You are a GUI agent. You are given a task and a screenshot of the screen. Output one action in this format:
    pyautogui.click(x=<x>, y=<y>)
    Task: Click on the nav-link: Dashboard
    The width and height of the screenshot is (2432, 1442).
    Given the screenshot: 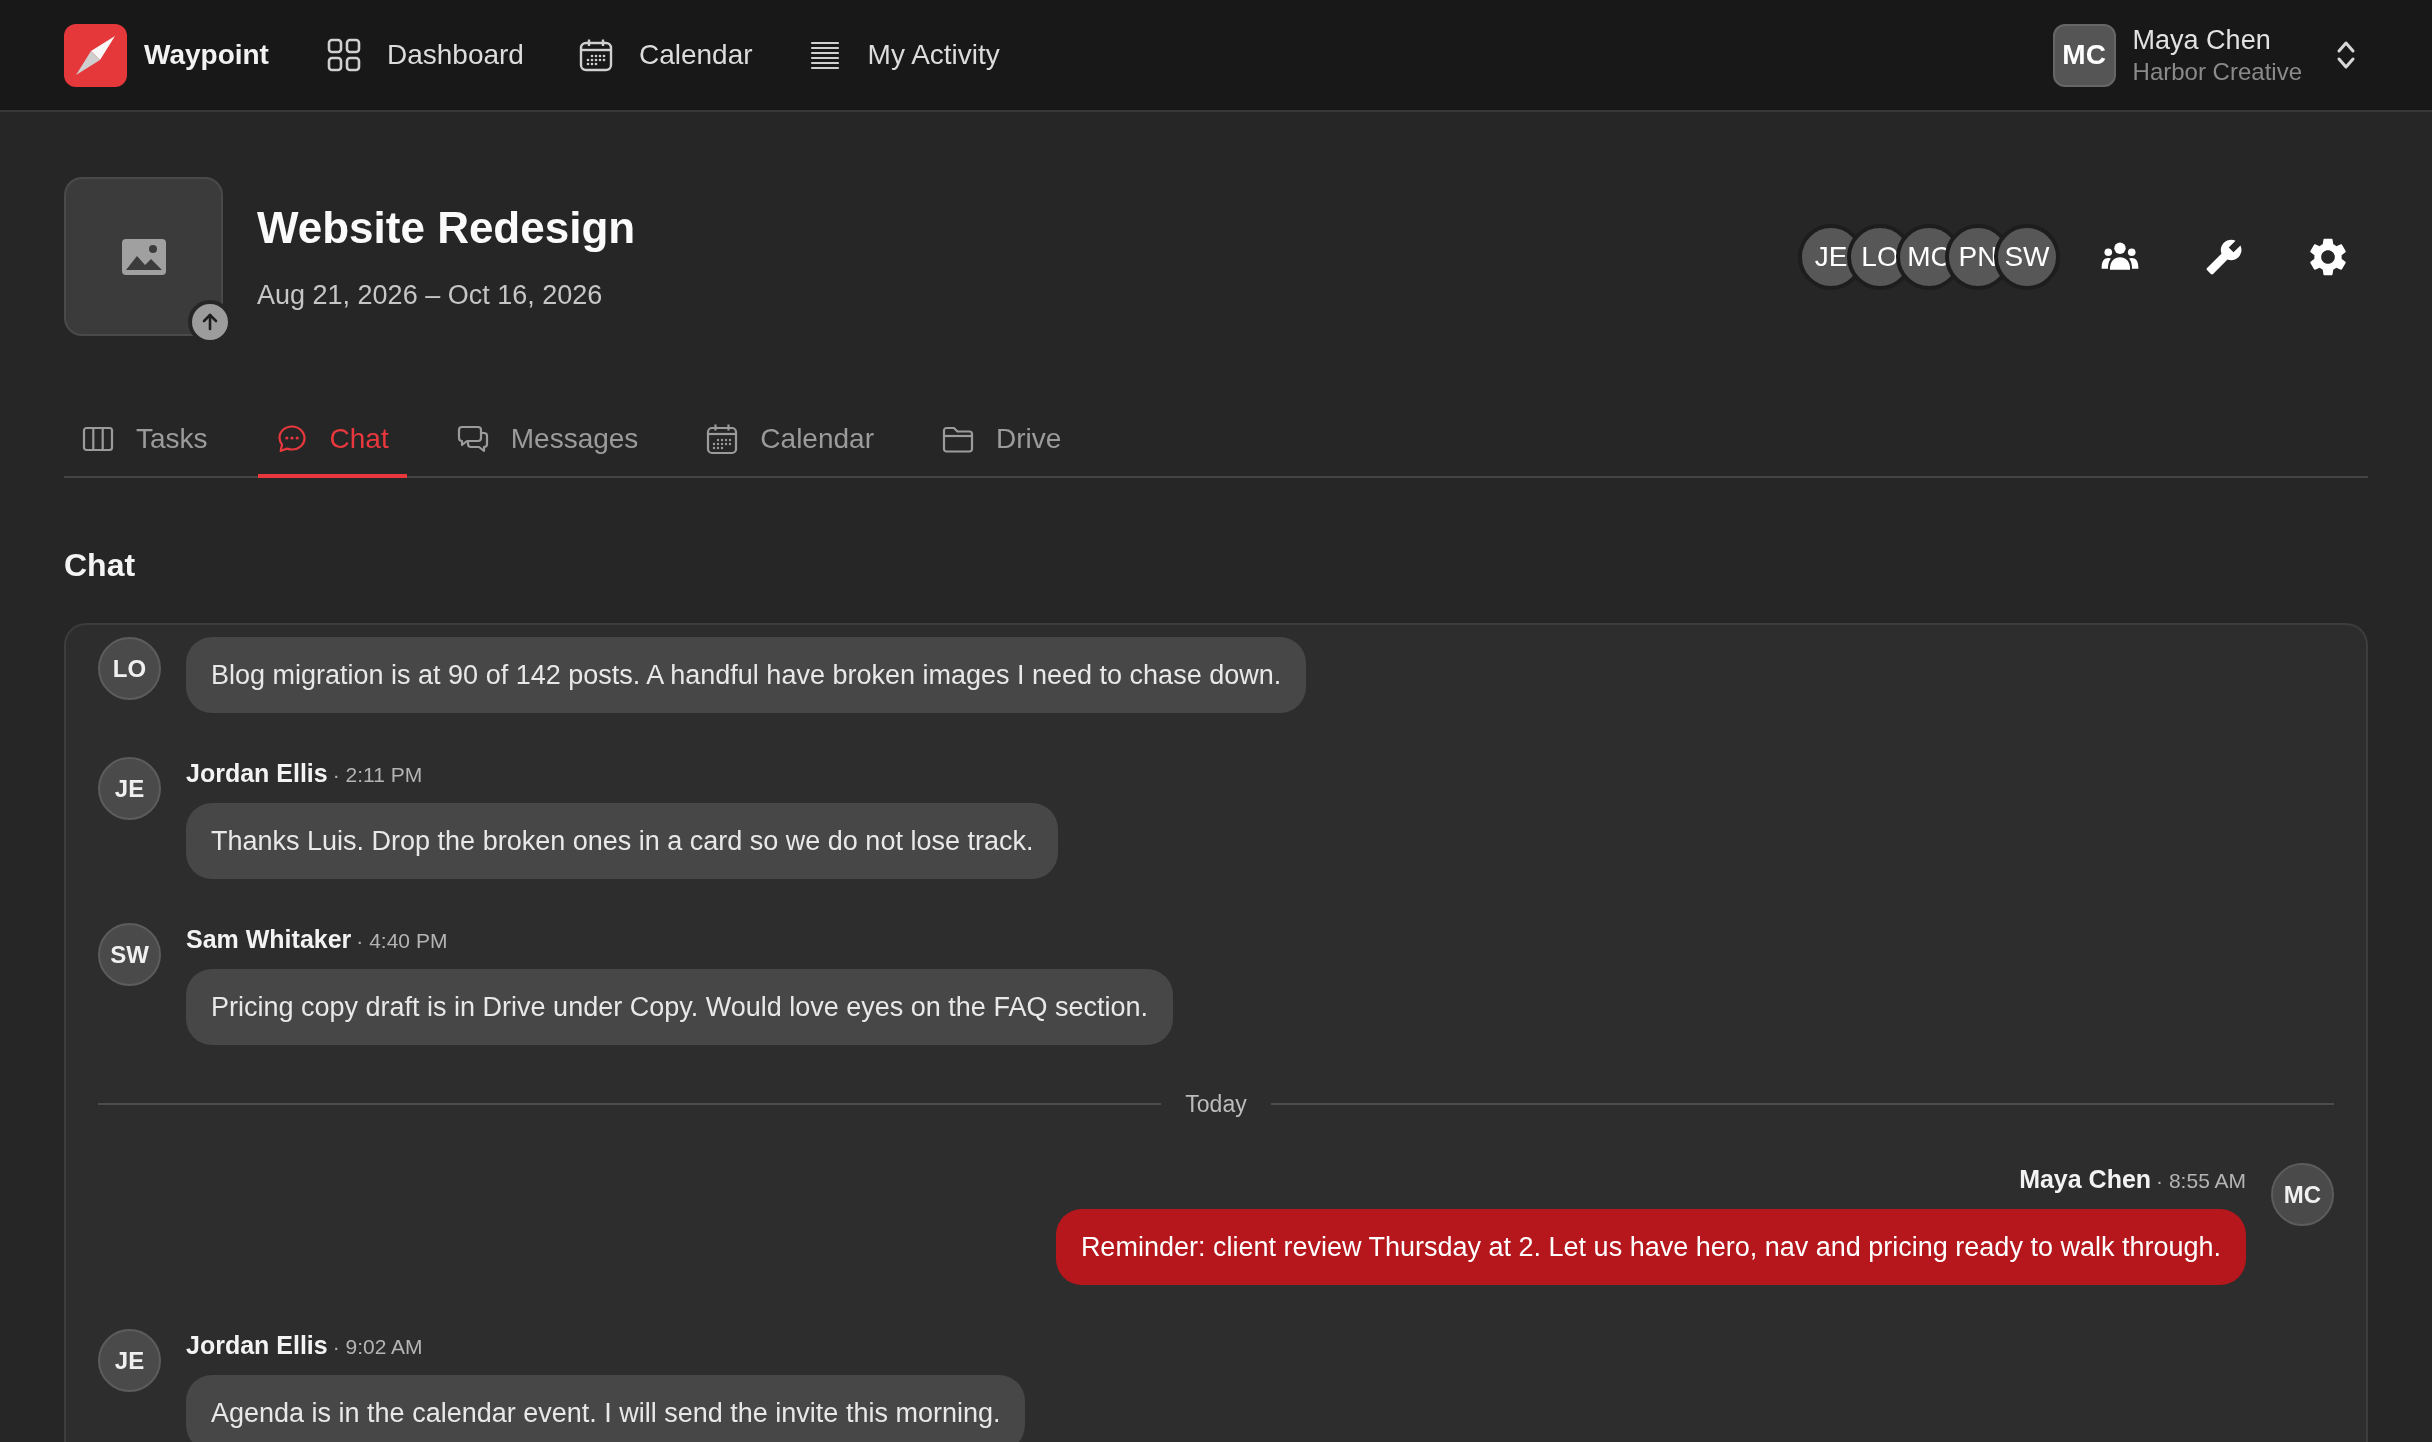 What is the action you would take?
    pyautogui.click(x=425, y=55)
    